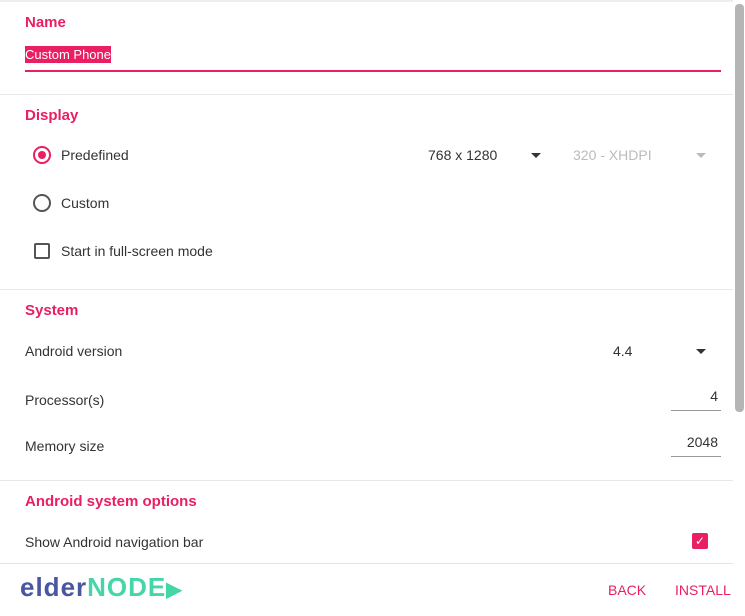 The image size is (745, 616). What do you see at coordinates (52, 115) in the screenshot?
I see `display-heading: Display` at bounding box center [52, 115].